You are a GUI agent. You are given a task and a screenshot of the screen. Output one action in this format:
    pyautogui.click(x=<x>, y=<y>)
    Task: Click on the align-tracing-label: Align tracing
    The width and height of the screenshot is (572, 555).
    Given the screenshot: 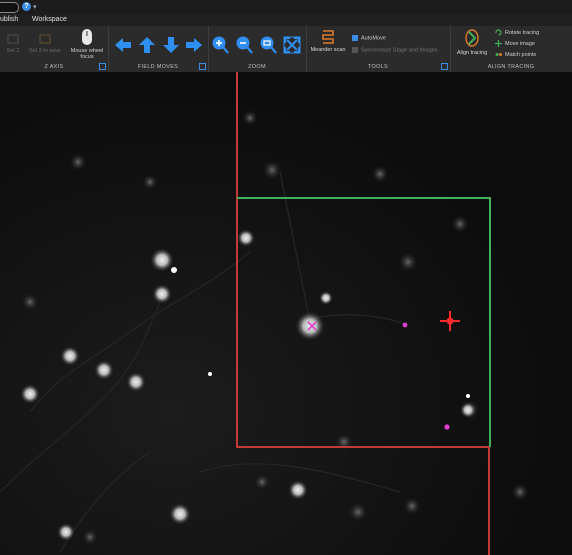 What is the action you would take?
    pyautogui.click(x=472, y=53)
    